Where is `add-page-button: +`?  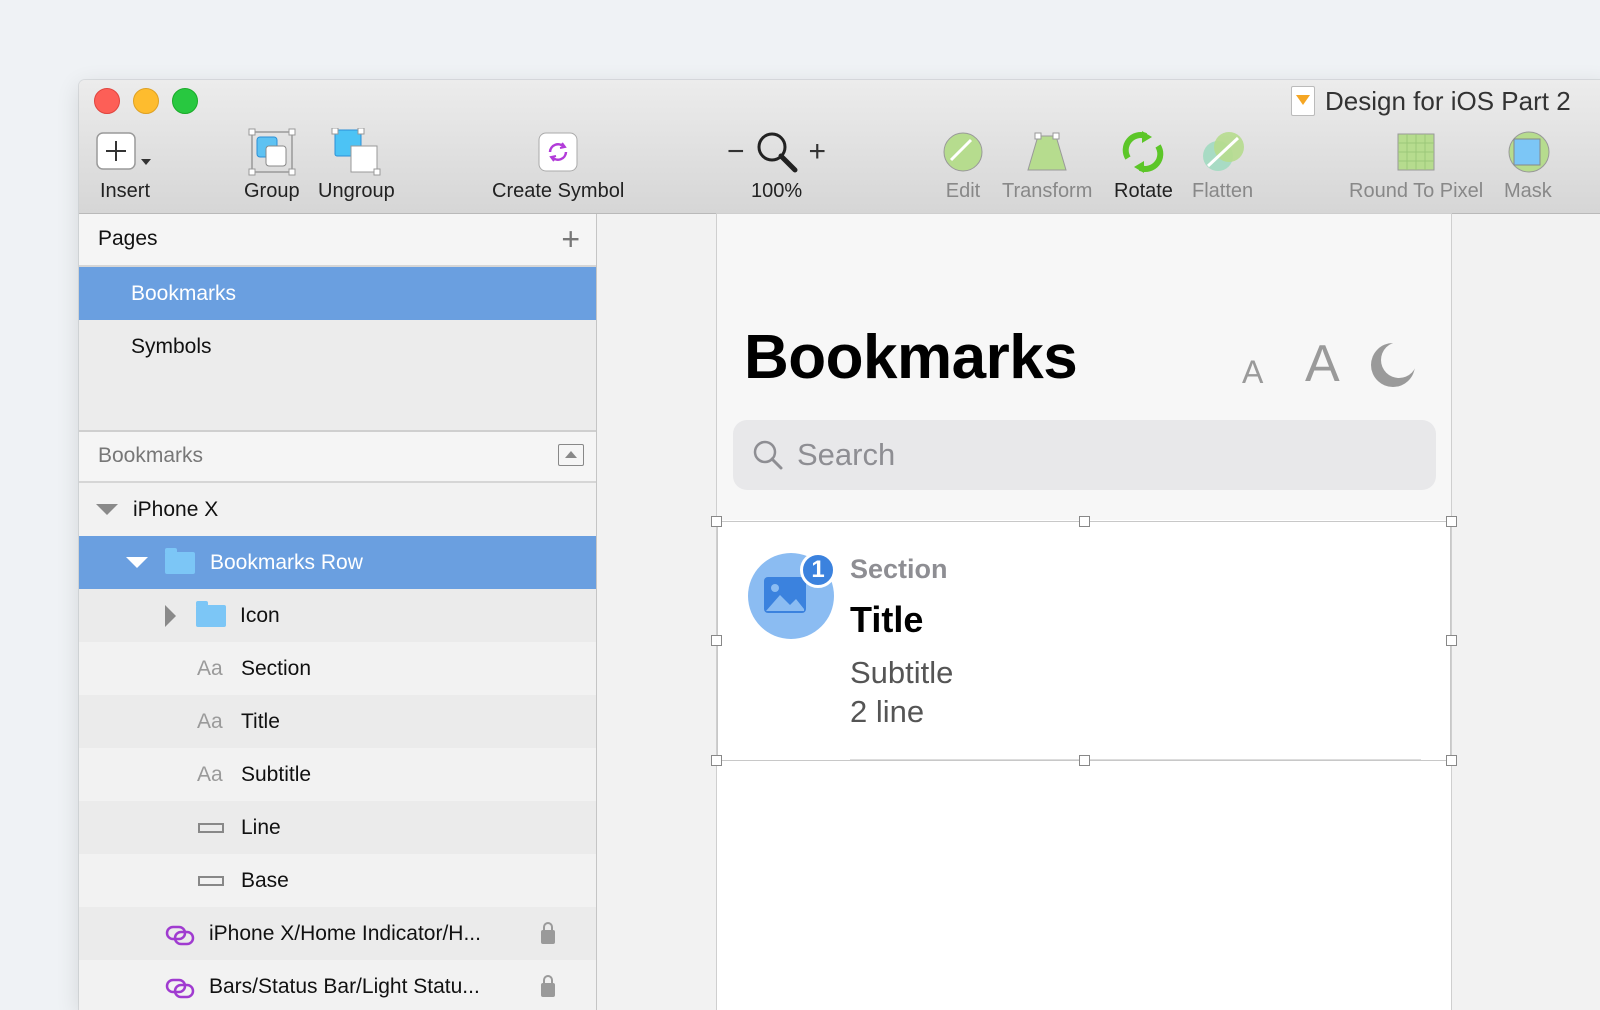
add-page-button: + is located at coordinates (570, 239).